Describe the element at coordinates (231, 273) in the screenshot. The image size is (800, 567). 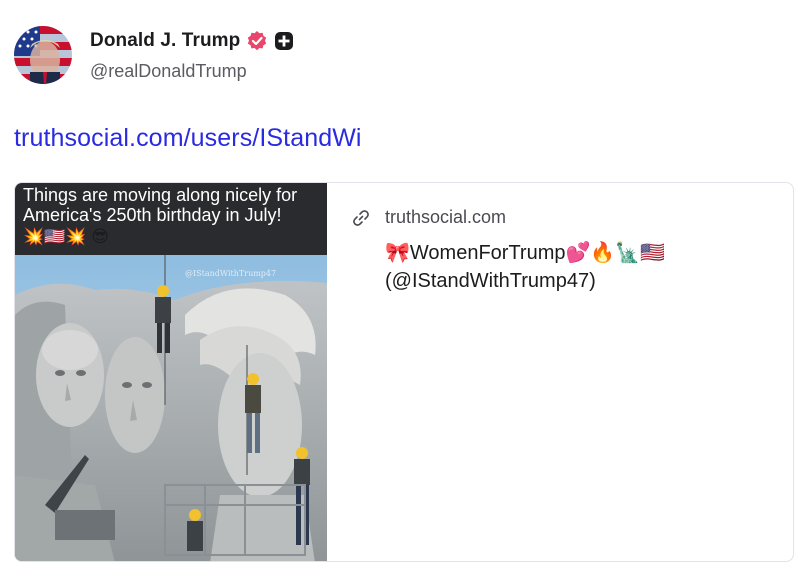
I see `thumbnail-watermark: @IStandWithTrump47` at that location.